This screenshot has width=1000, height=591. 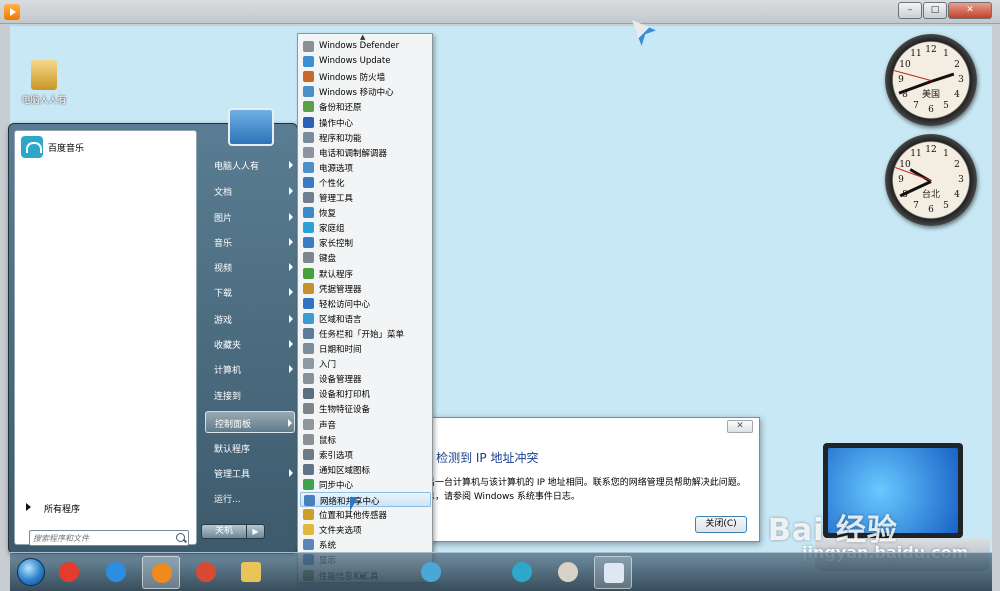 I want to click on start-menu-item: 下载, so click(x=250, y=292).